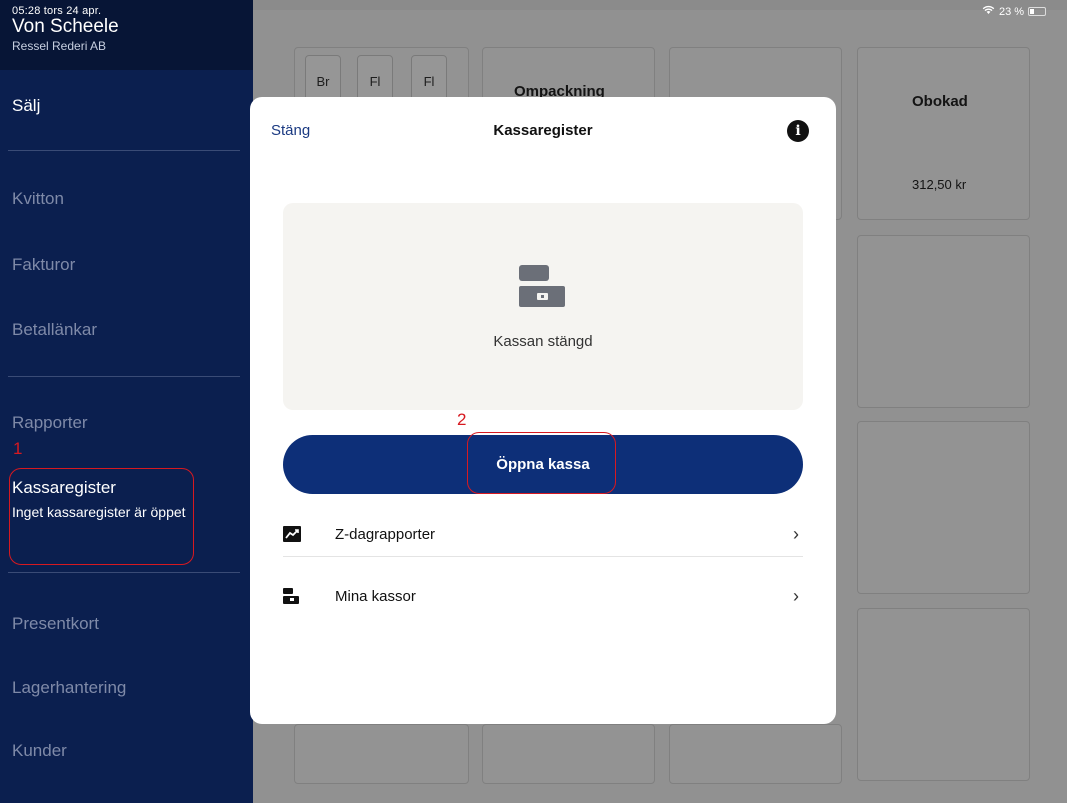 The height and width of the screenshot is (803, 1067). What do you see at coordinates (543, 341) in the screenshot?
I see `register-status-text: Kassan stängd` at bounding box center [543, 341].